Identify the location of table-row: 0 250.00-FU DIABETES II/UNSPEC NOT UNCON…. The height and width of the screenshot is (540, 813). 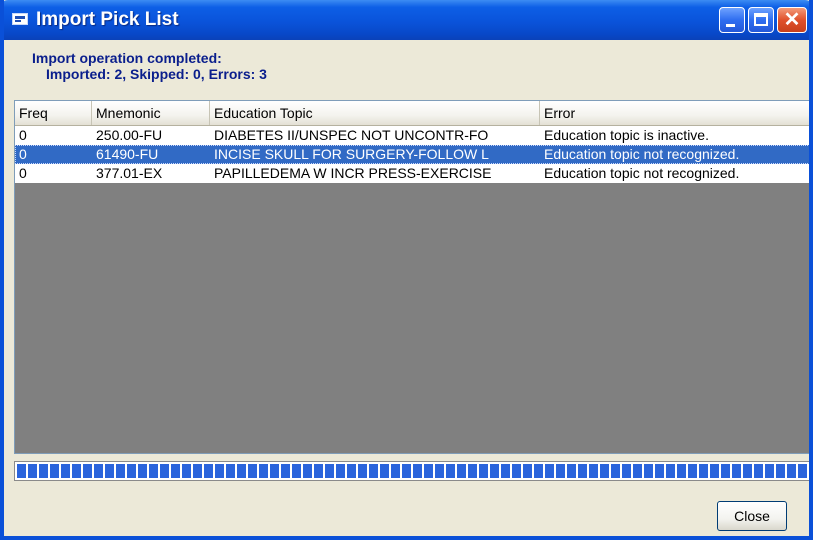
(412, 135).